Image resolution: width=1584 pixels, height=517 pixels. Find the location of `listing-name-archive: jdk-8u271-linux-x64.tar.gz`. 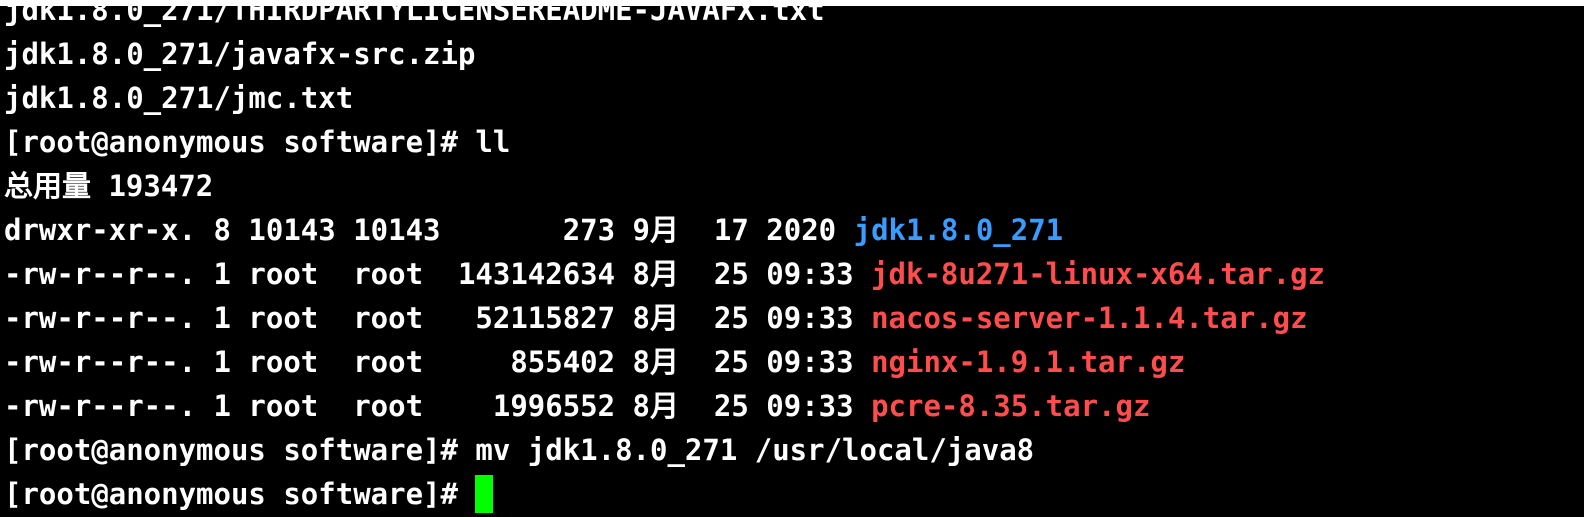

listing-name-archive: jdk-8u271-linux-x64.tar.gz is located at coordinates (1098, 274).